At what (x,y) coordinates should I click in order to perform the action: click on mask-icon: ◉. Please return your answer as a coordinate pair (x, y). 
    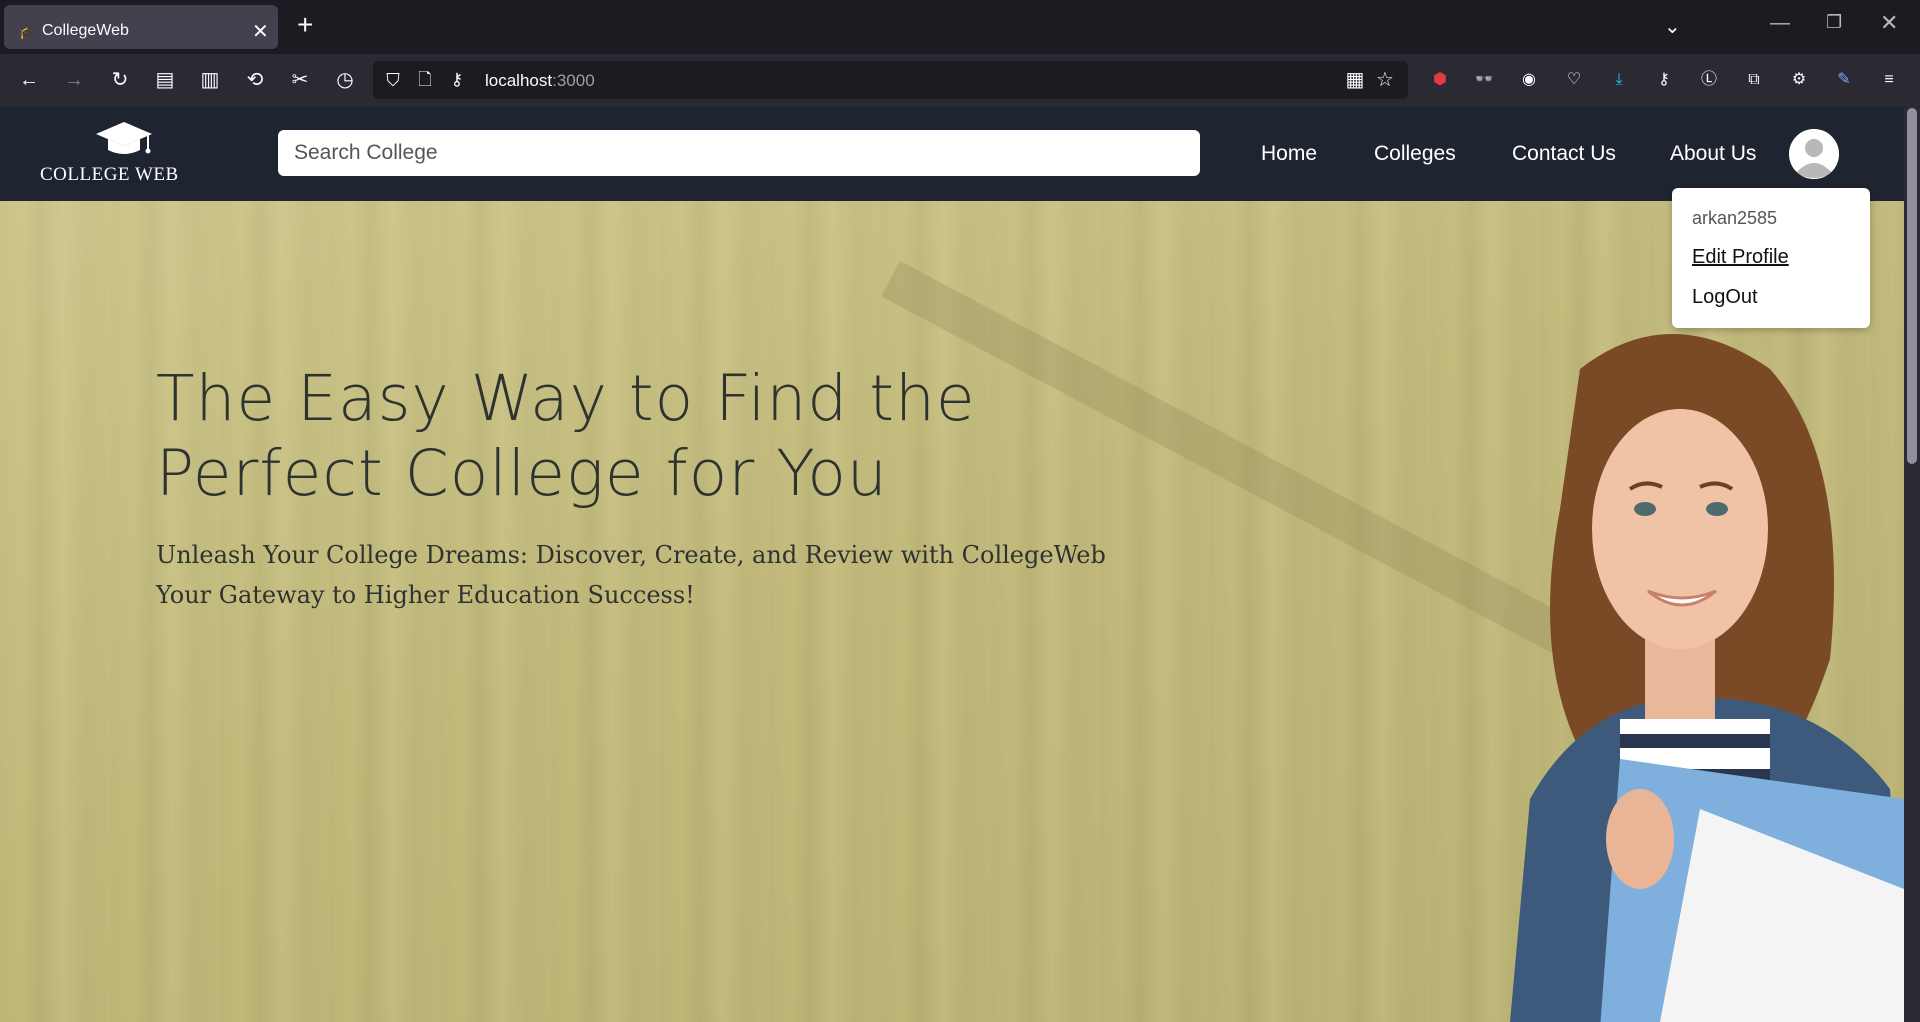
    Looking at the image, I should click on (1529, 80).